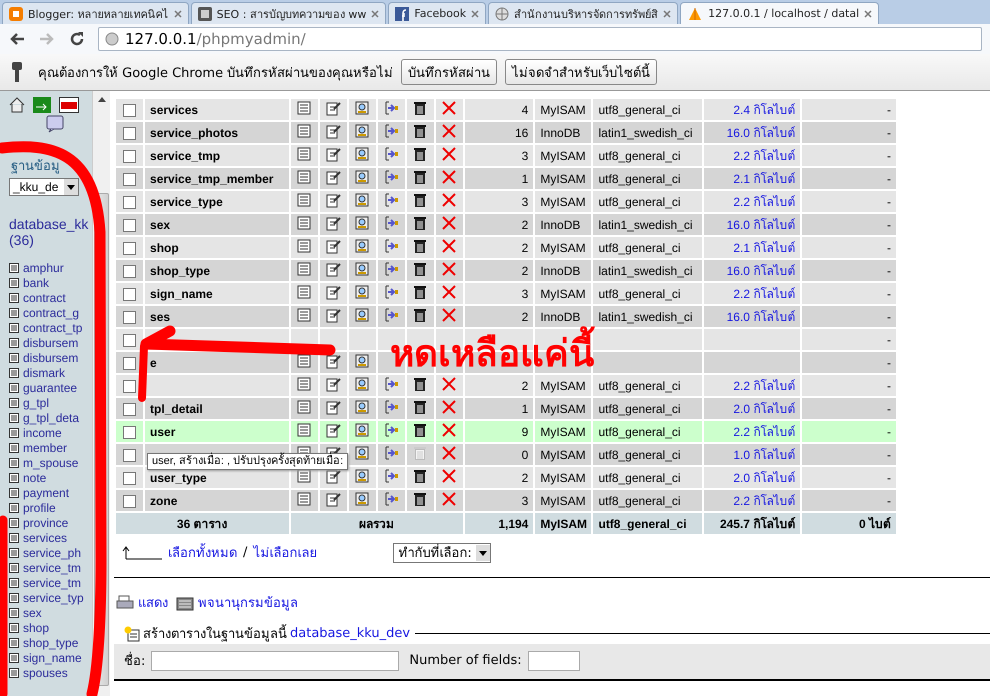  What do you see at coordinates (164, 247) in the screenshot?
I see `table-name-link: shop` at bounding box center [164, 247].